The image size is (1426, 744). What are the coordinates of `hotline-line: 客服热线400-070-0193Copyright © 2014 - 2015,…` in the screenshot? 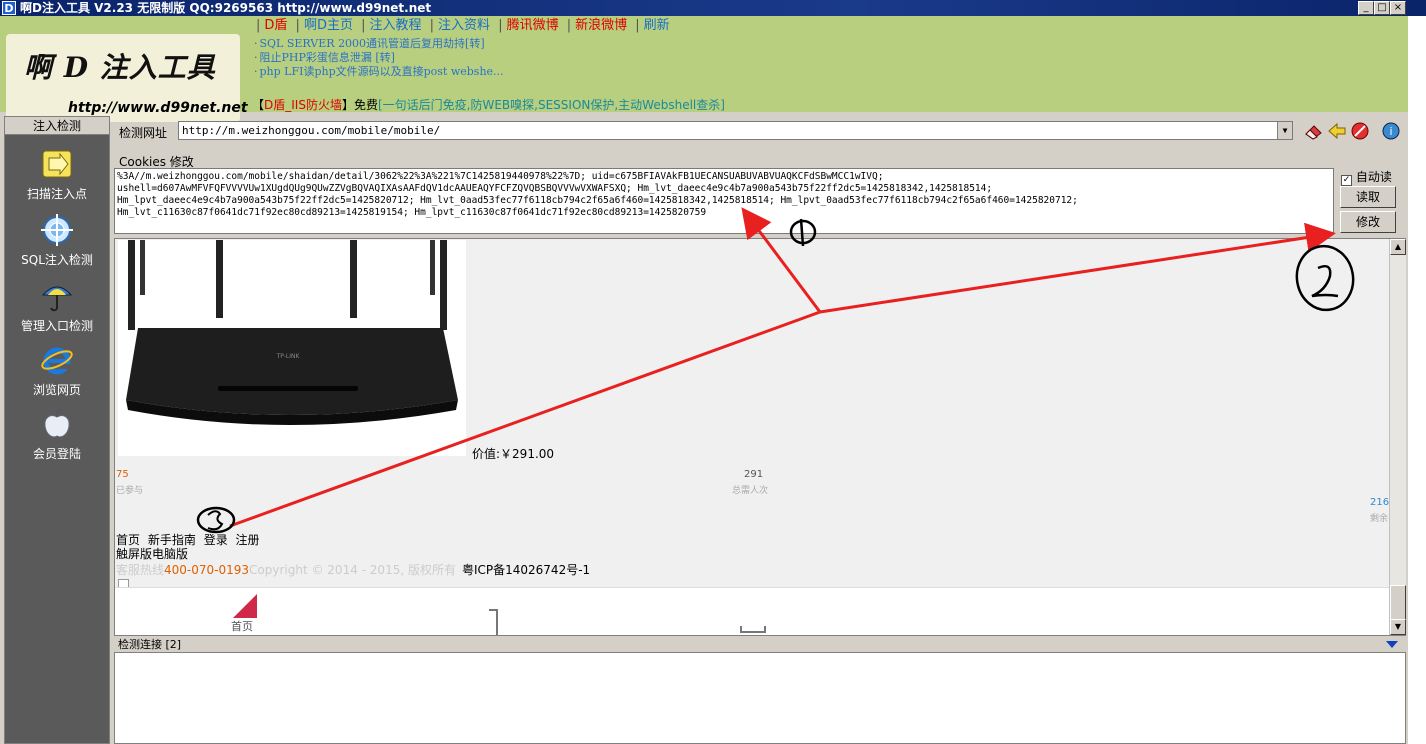 It's located at (353, 570).